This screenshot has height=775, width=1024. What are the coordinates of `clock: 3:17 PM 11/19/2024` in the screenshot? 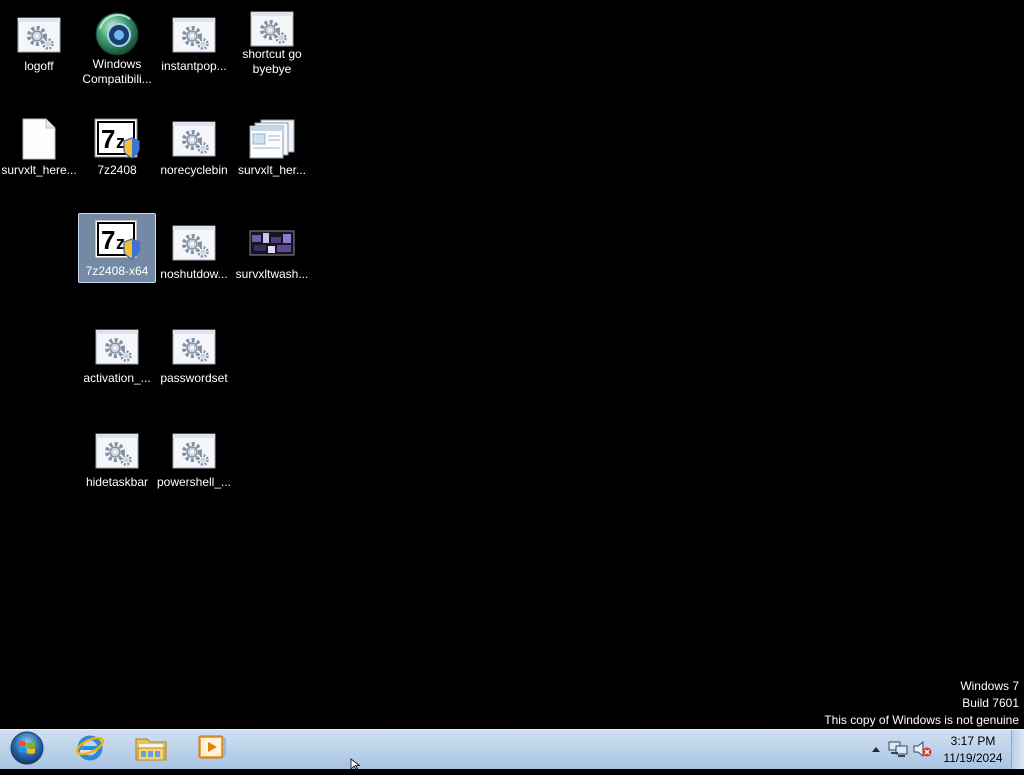 It's located at (973, 750).